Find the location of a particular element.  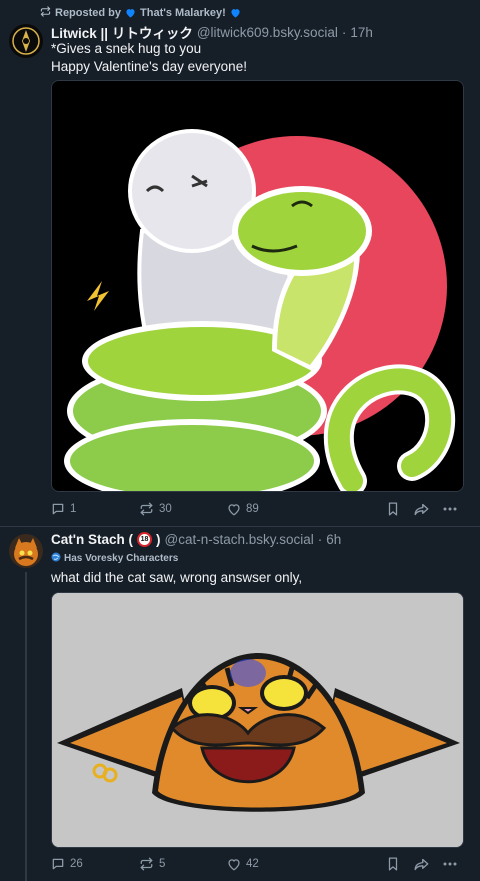

repost-count: 30 is located at coordinates (165, 509).